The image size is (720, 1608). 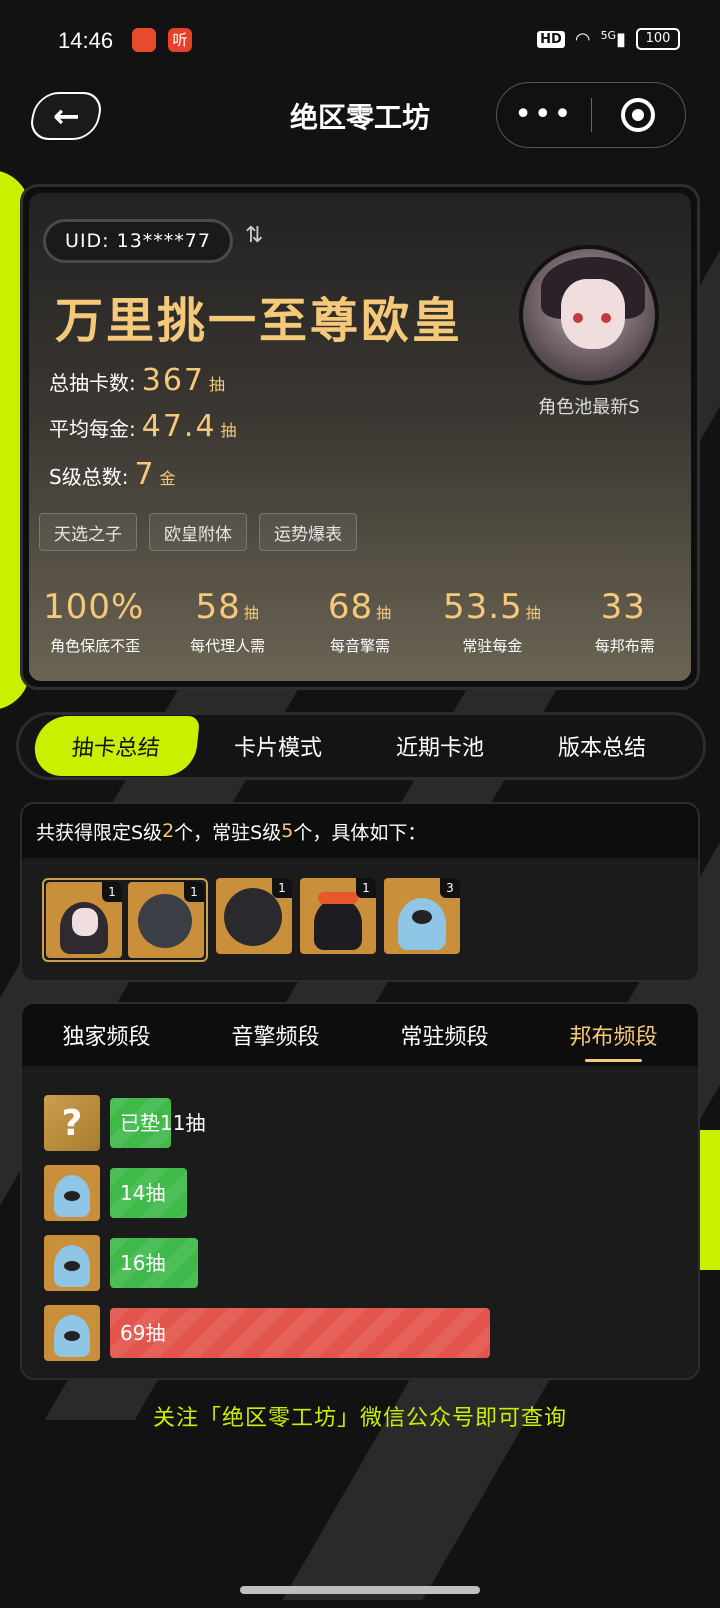 What do you see at coordinates (440, 746) in the screenshot?
I see `tab-recent-pools: 近期卡池` at bounding box center [440, 746].